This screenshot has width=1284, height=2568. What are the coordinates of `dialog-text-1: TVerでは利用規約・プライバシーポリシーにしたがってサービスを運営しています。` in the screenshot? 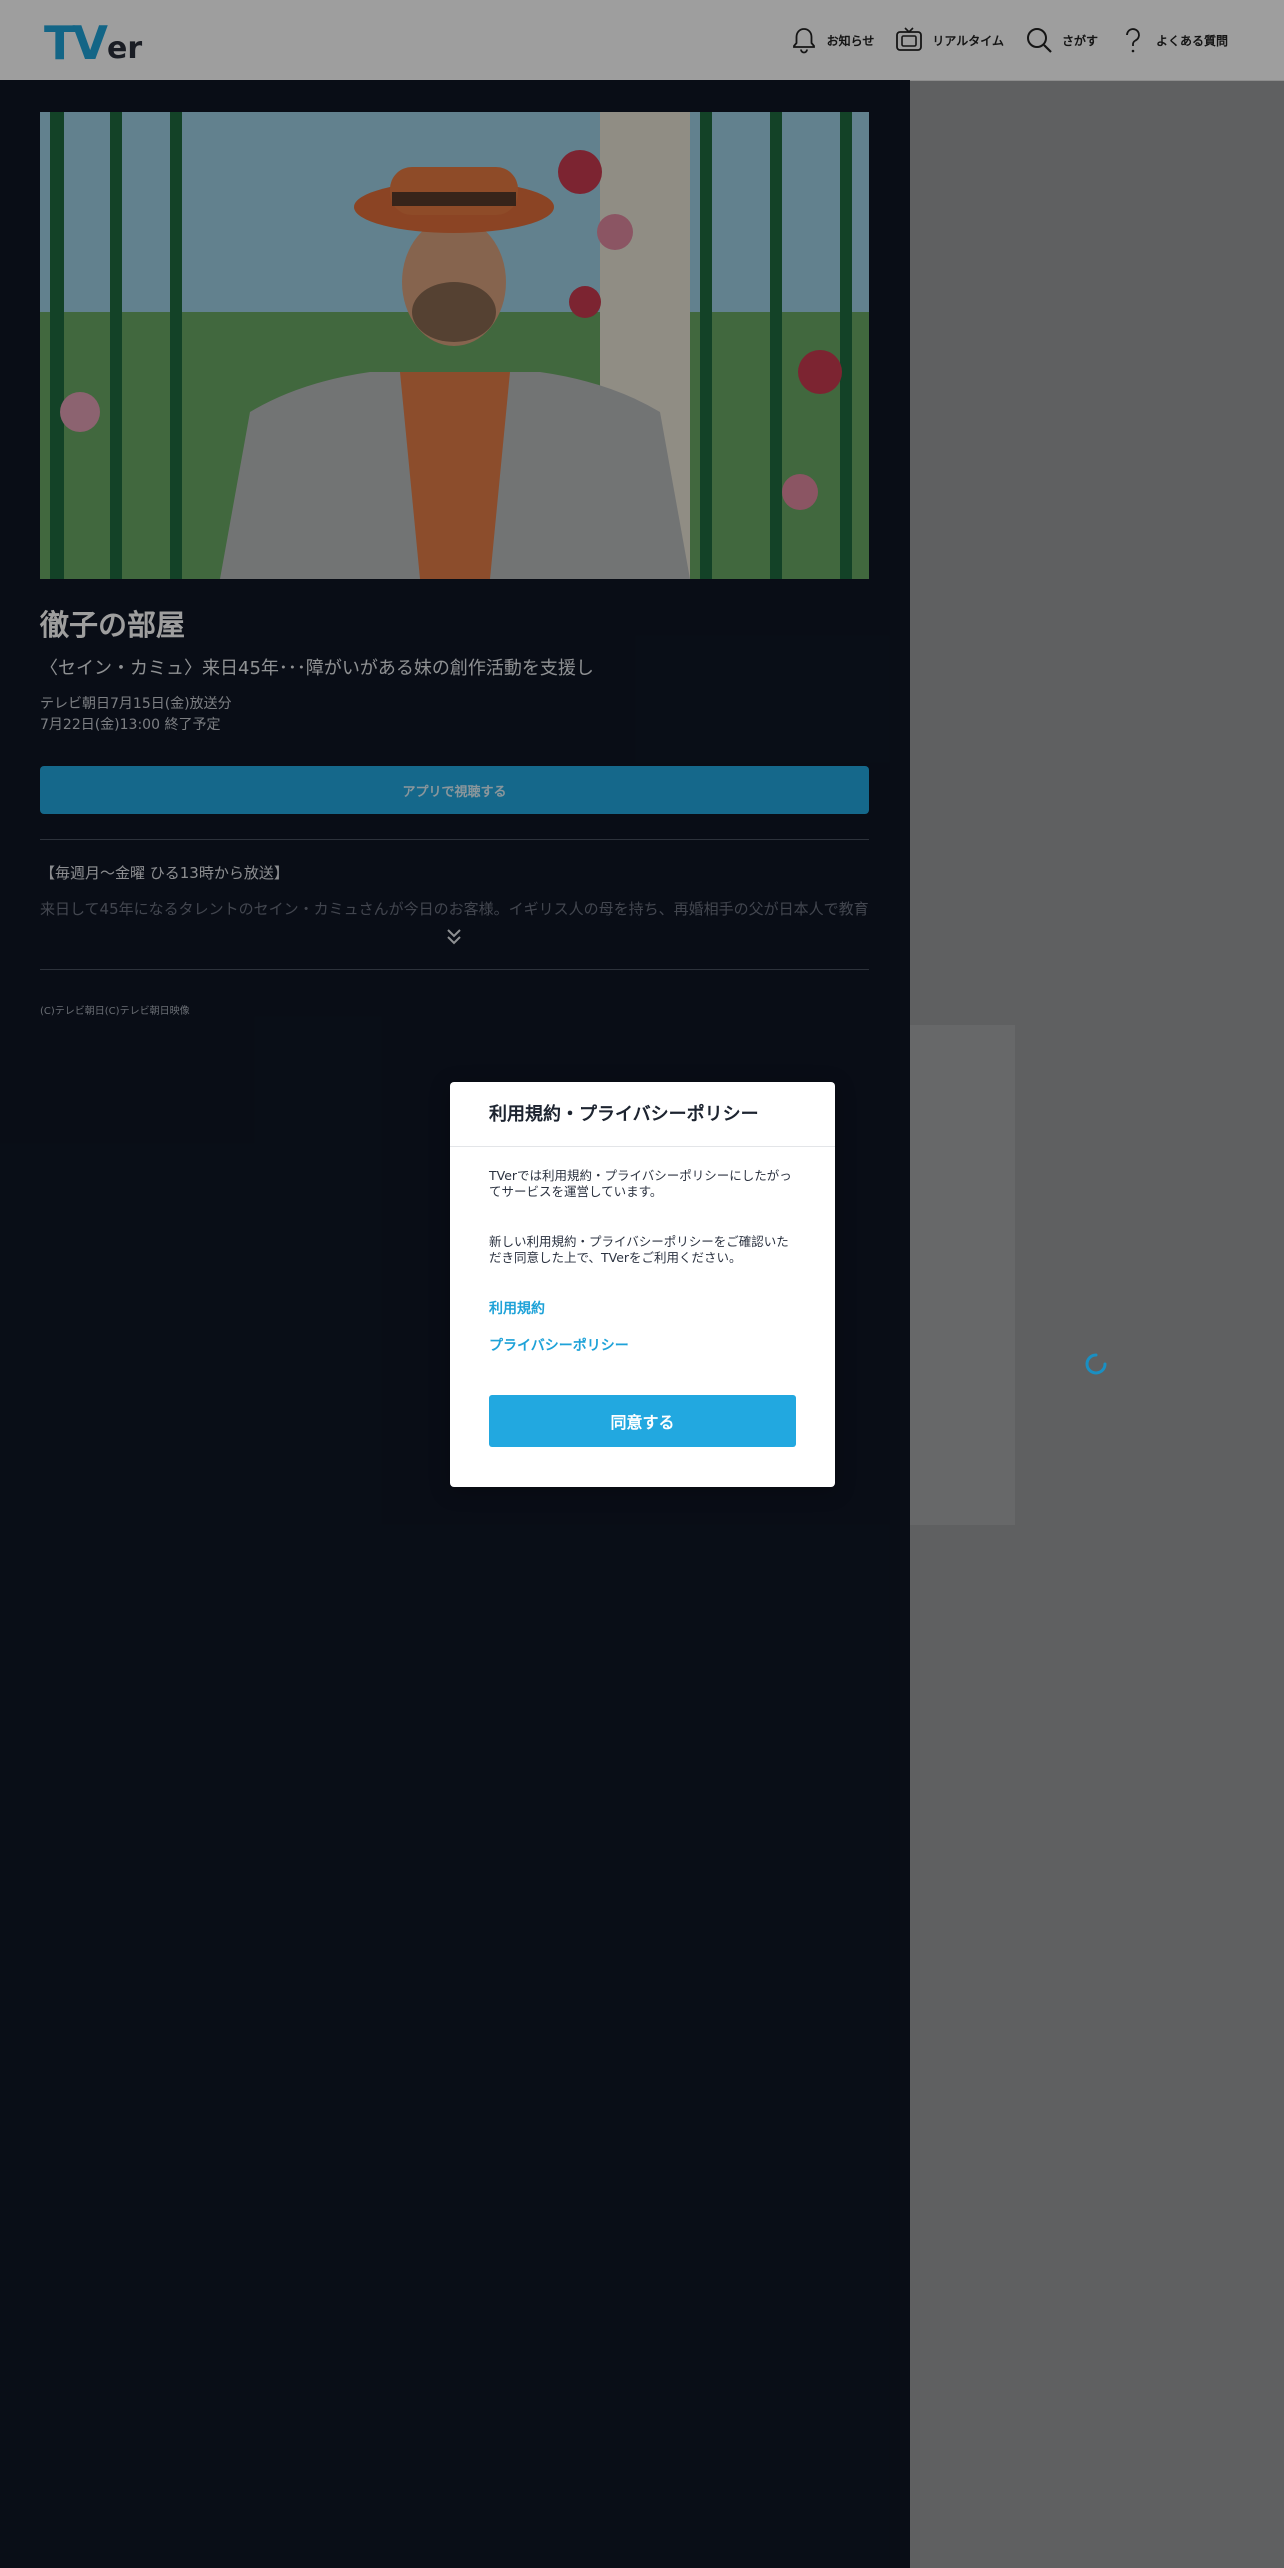 It's located at (640, 1183).